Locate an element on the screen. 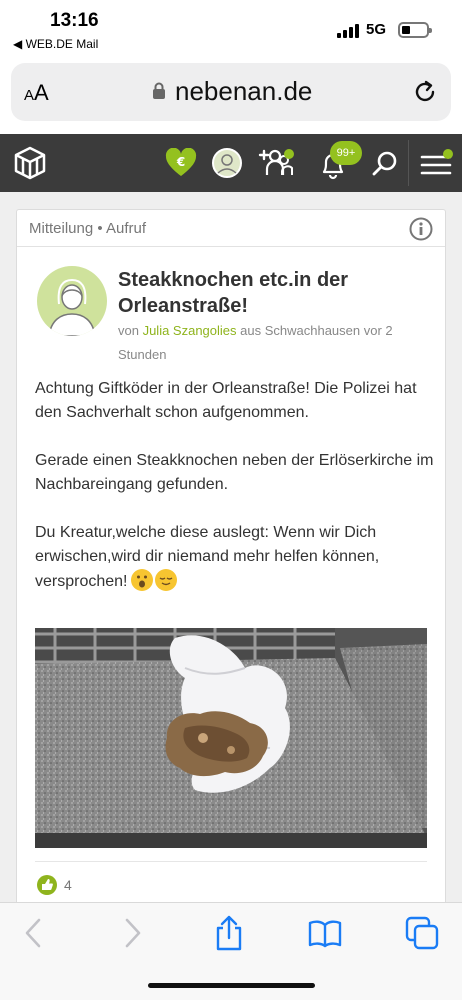  tabs-icon is located at coordinates (422, 933).